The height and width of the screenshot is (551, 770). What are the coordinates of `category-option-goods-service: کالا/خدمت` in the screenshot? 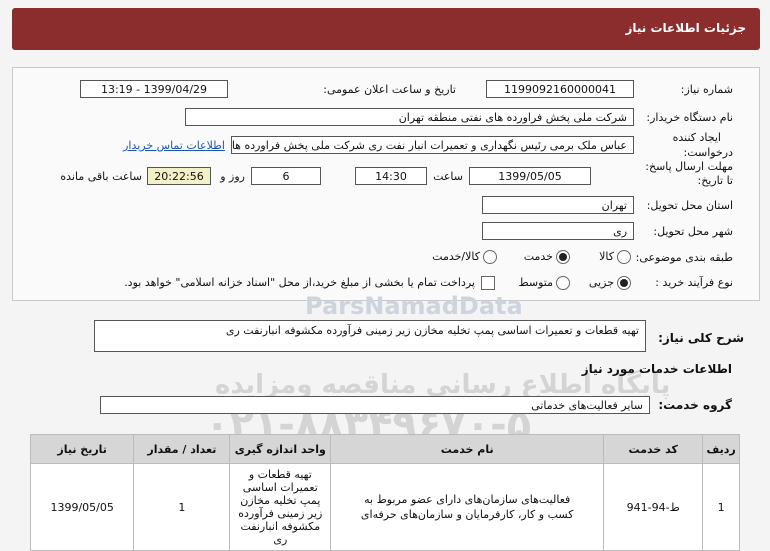 It's located at (456, 256).